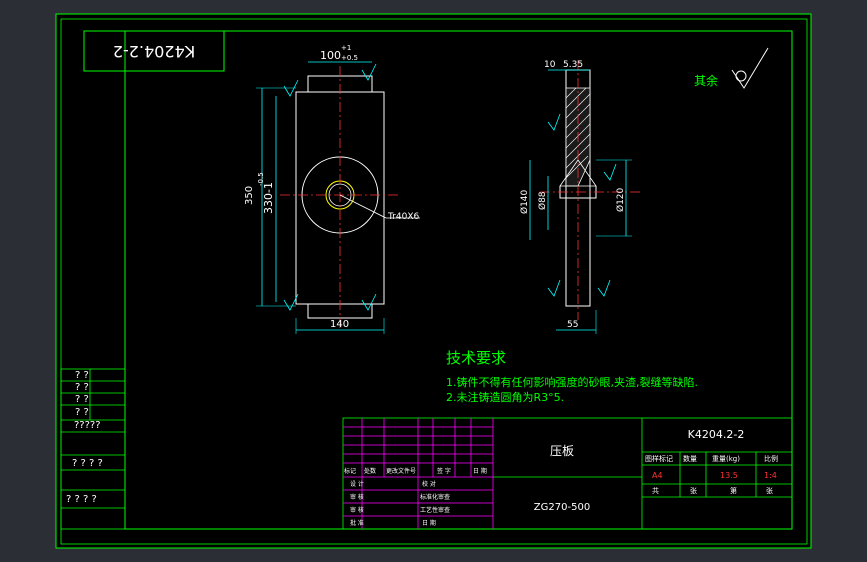  What do you see at coordinates (435, 497) in the screenshot?
I see `sign-row-label: 标准化审查` at bounding box center [435, 497].